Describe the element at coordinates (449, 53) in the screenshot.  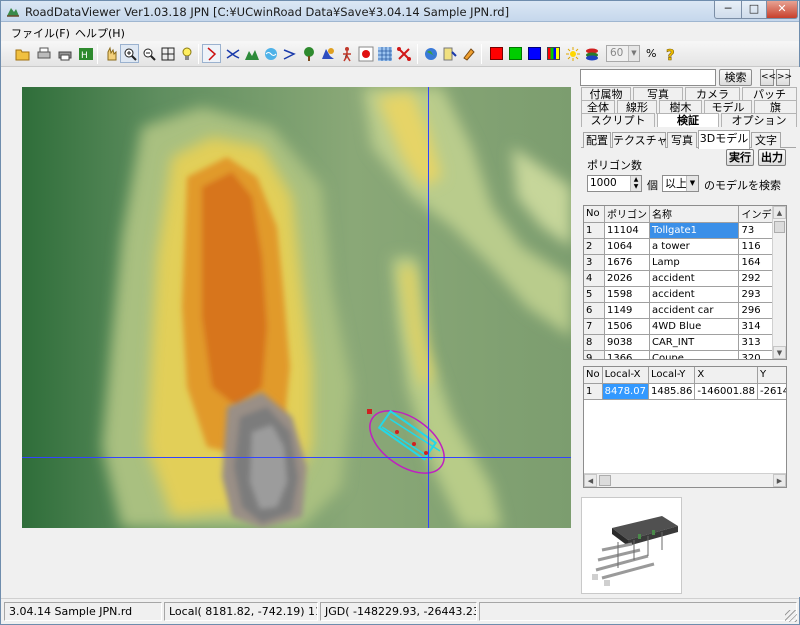
I see `run-icon` at that location.